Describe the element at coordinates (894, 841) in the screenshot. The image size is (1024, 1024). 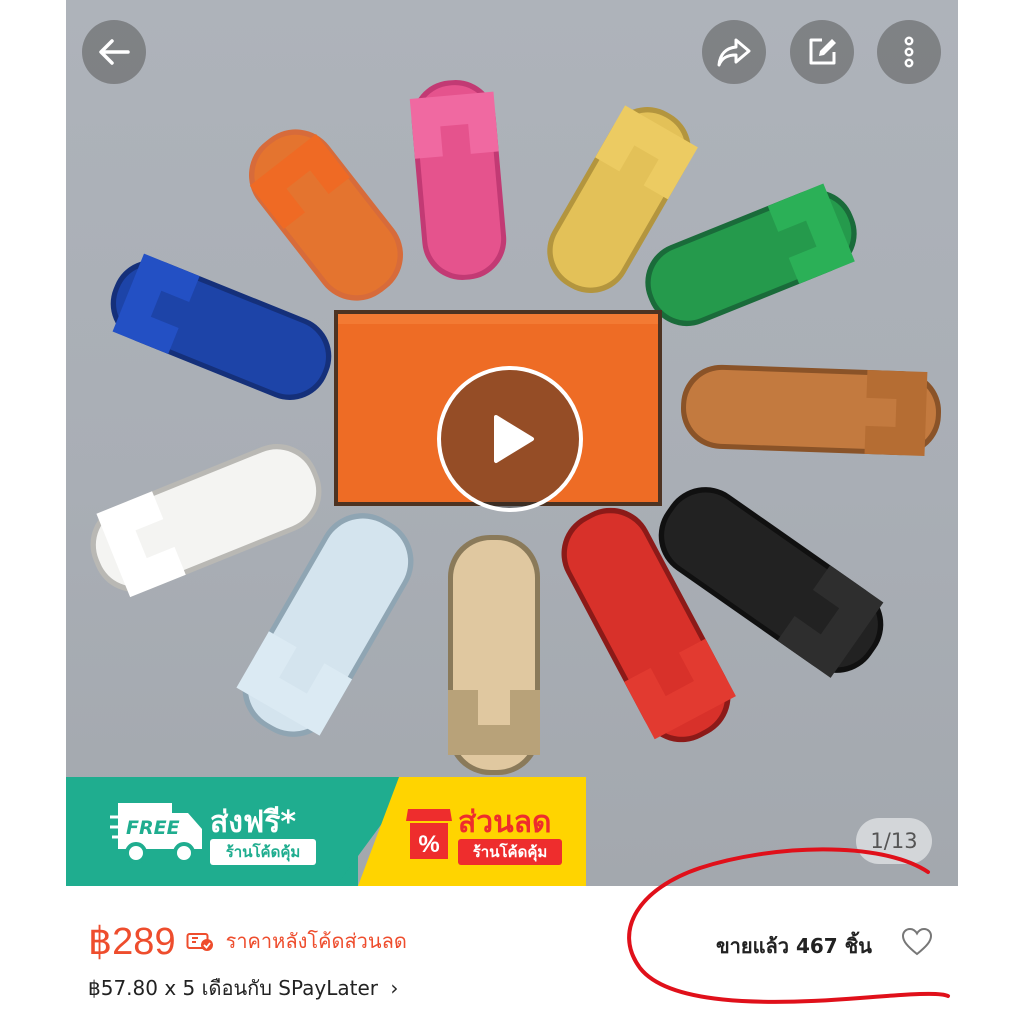
I see `image-counter: 1/13` at that location.